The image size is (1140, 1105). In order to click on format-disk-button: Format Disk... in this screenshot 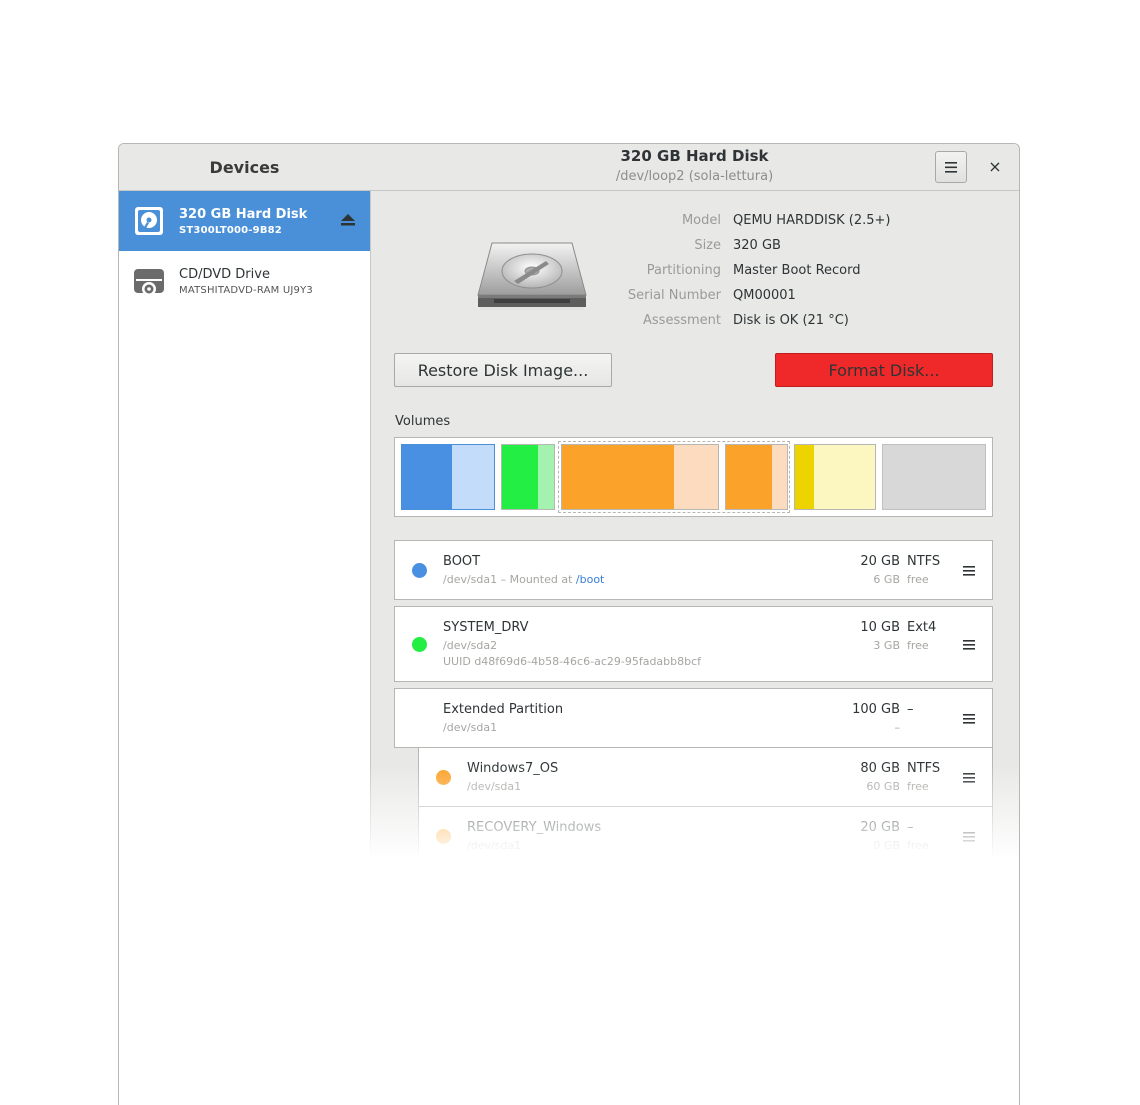, I will do `click(884, 370)`.